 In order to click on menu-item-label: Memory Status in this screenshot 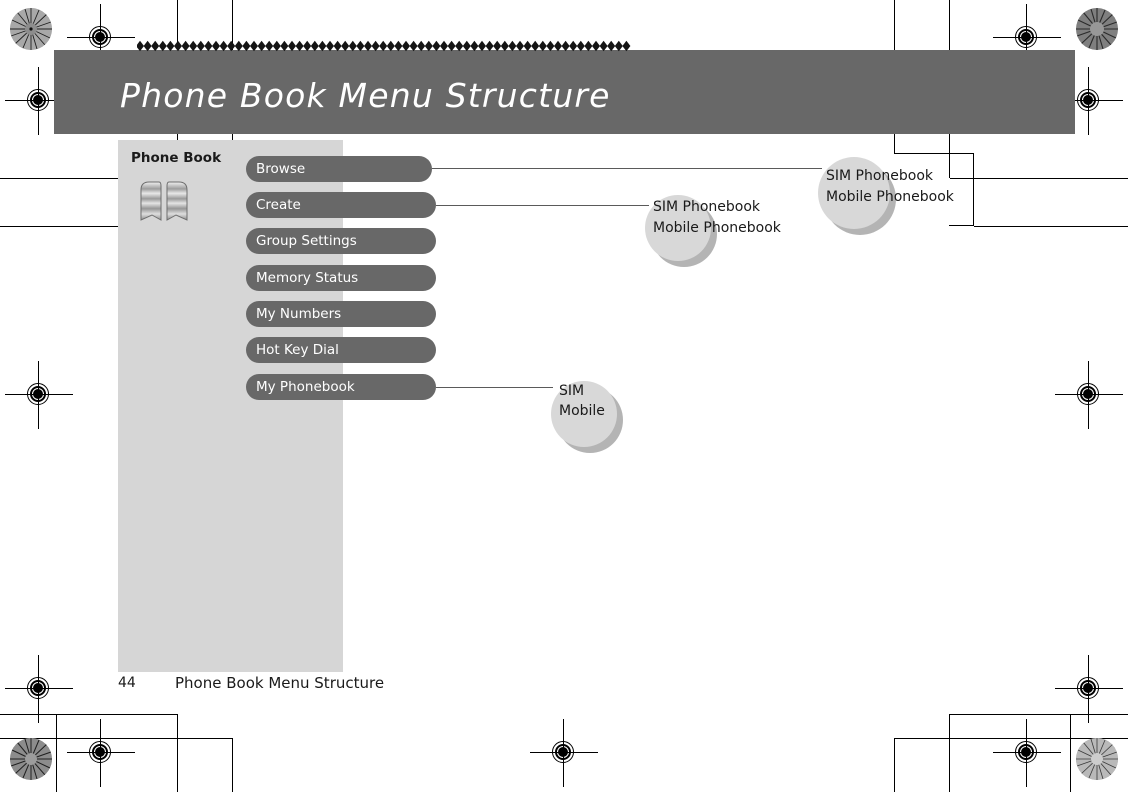, I will do `click(307, 278)`.